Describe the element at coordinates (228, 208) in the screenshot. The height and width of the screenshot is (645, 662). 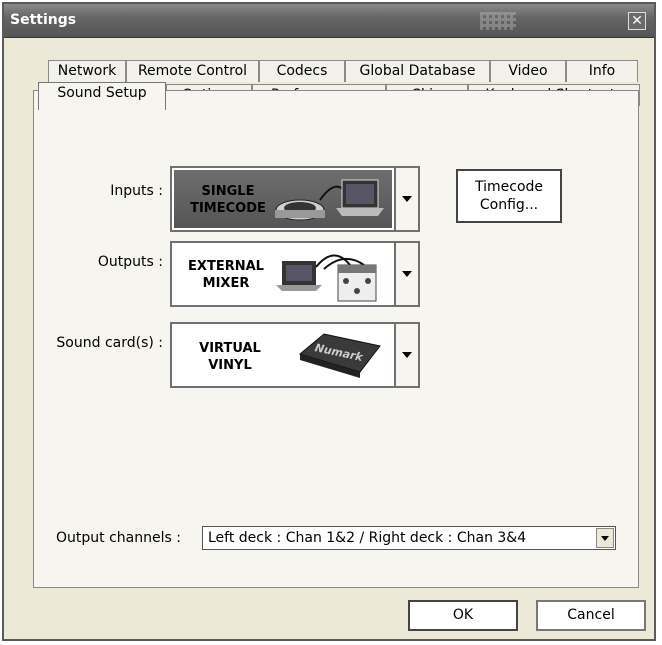
I see `inputs-value-line2: TIMECODE` at that location.